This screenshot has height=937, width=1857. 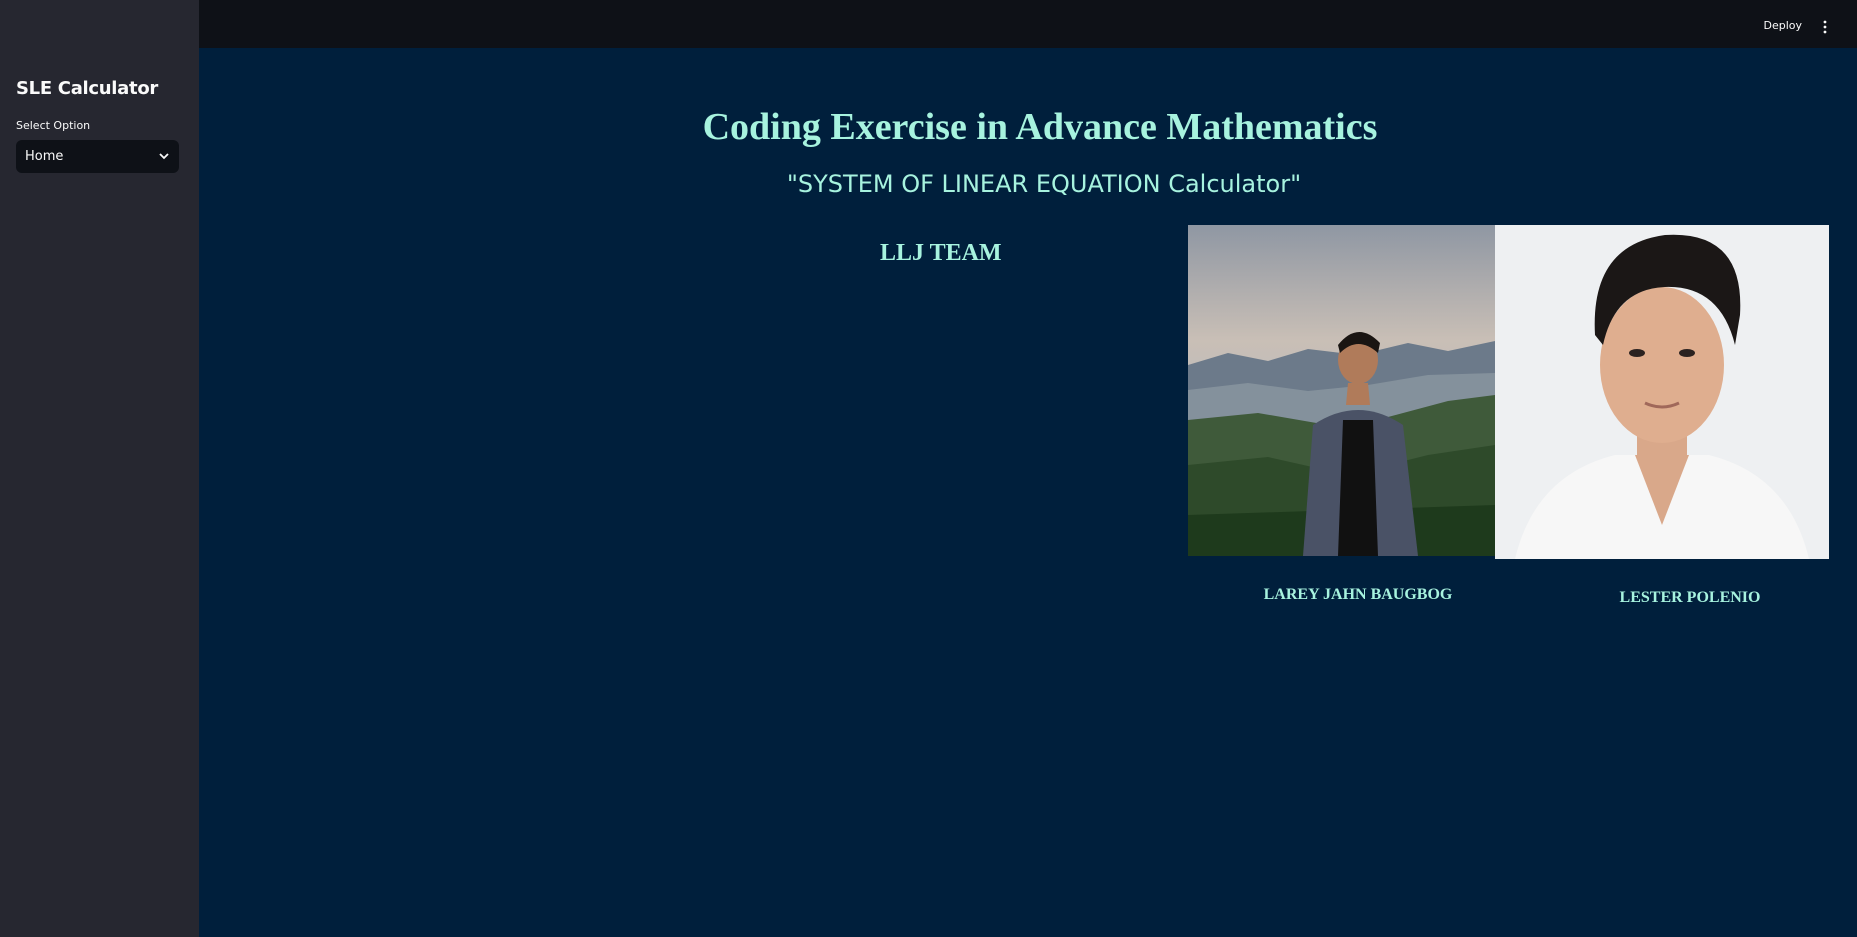 What do you see at coordinates (99, 468) in the screenshot?
I see `sidebar: SLE Calculator Select Option Home` at bounding box center [99, 468].